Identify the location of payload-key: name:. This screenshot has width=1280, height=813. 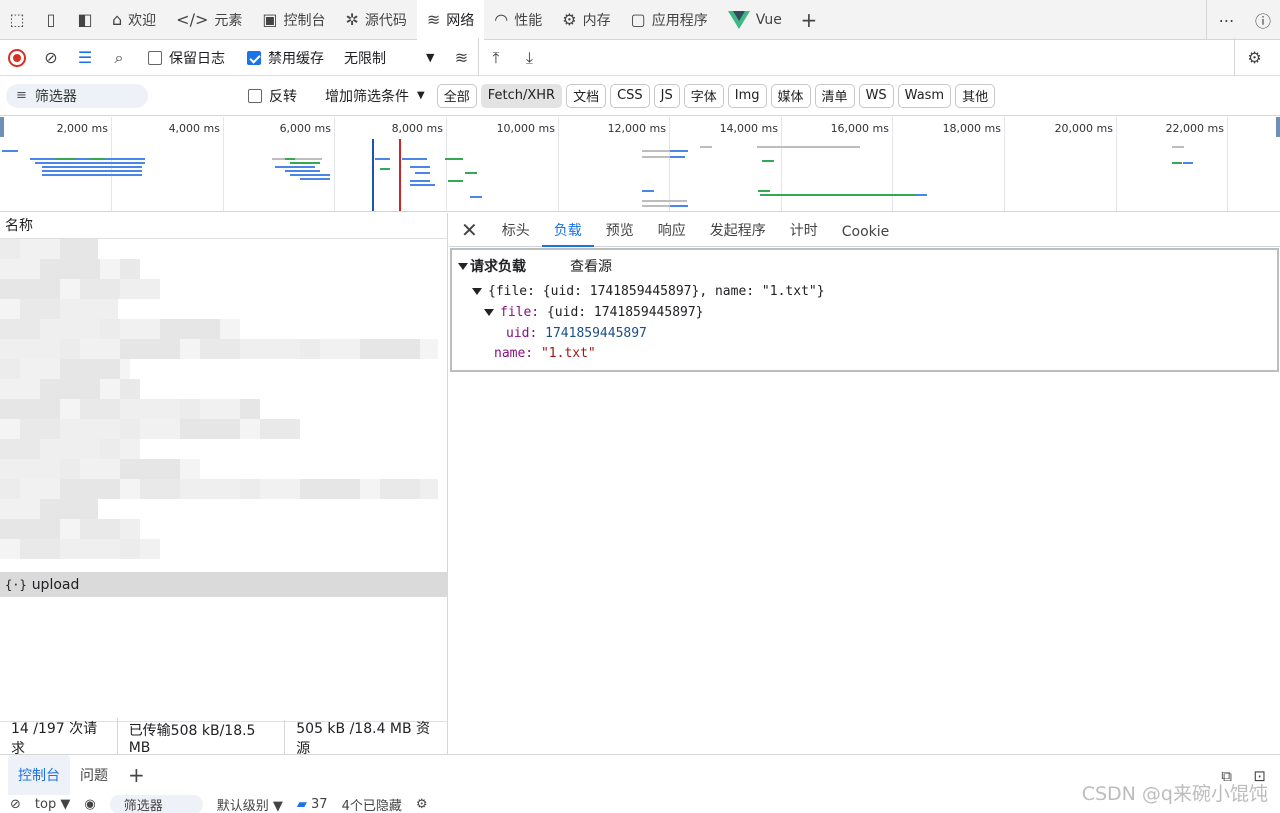
(513, 353).